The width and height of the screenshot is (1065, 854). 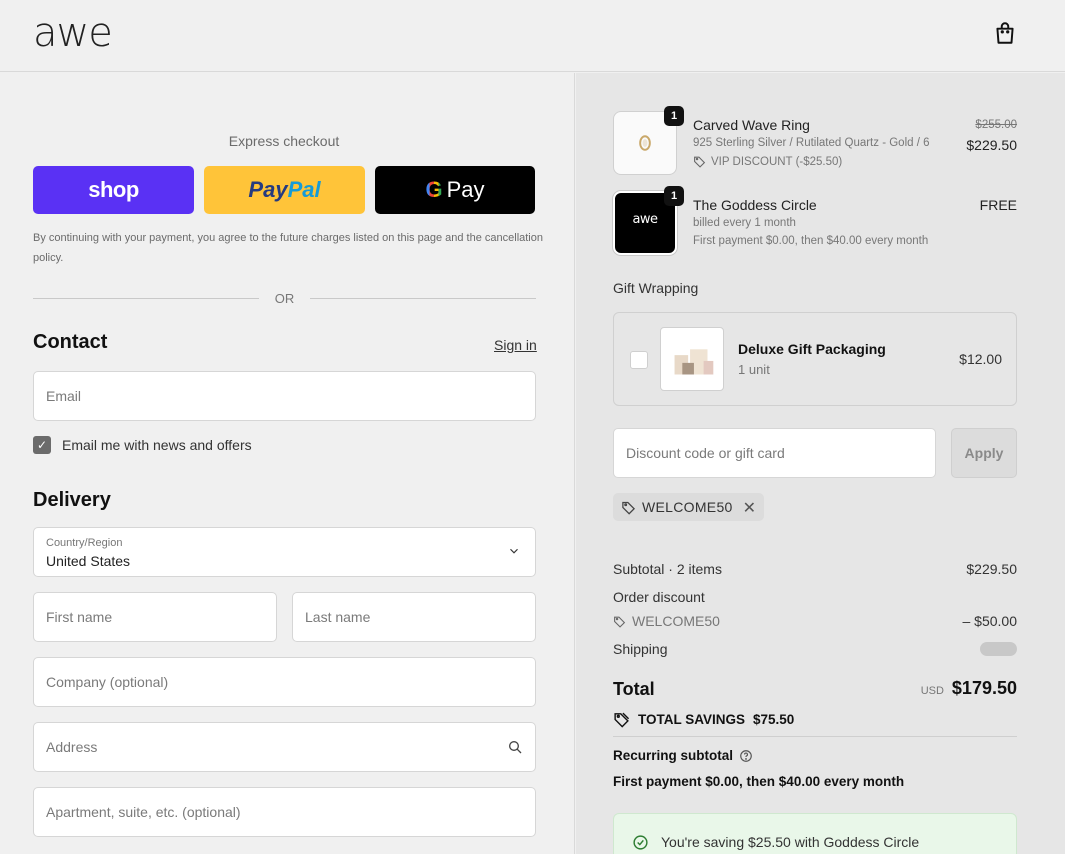 What do you see at coordinates (284, 552) in the screenshot?
I see `country-select: Country/Region United States` at bounding box center [284, 552].